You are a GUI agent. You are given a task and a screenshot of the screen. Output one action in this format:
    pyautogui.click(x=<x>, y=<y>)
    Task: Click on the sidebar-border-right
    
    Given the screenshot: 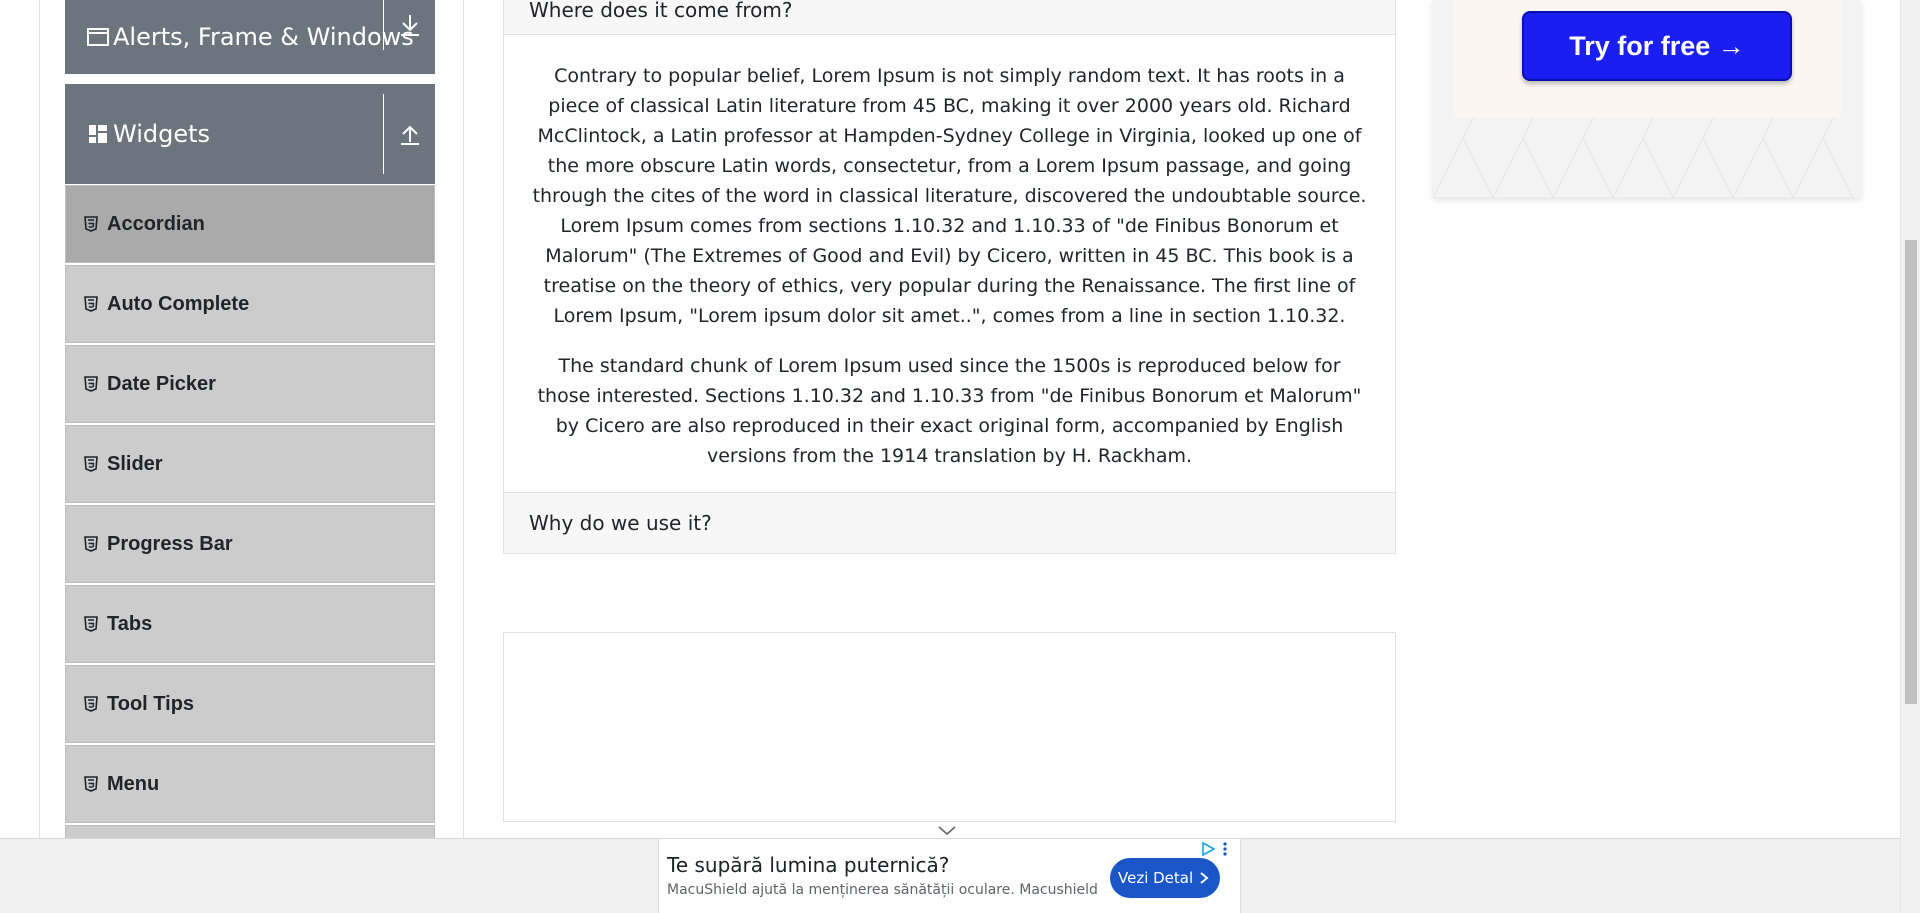 What is the action you would take?
    pyautogui.click(x=463, y=419)
    